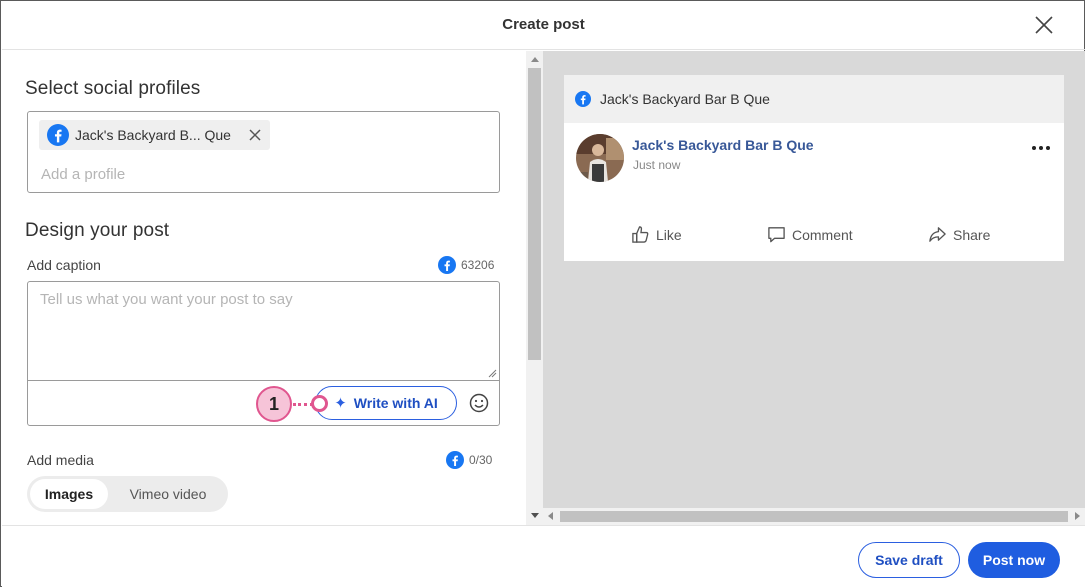 Image resolution: width=1085 pixels, height=587 pixels. What do you see at coordinates (492, 373) in the screenshot?
I see `resize-grip-icon` at bounding box center [492, 373].